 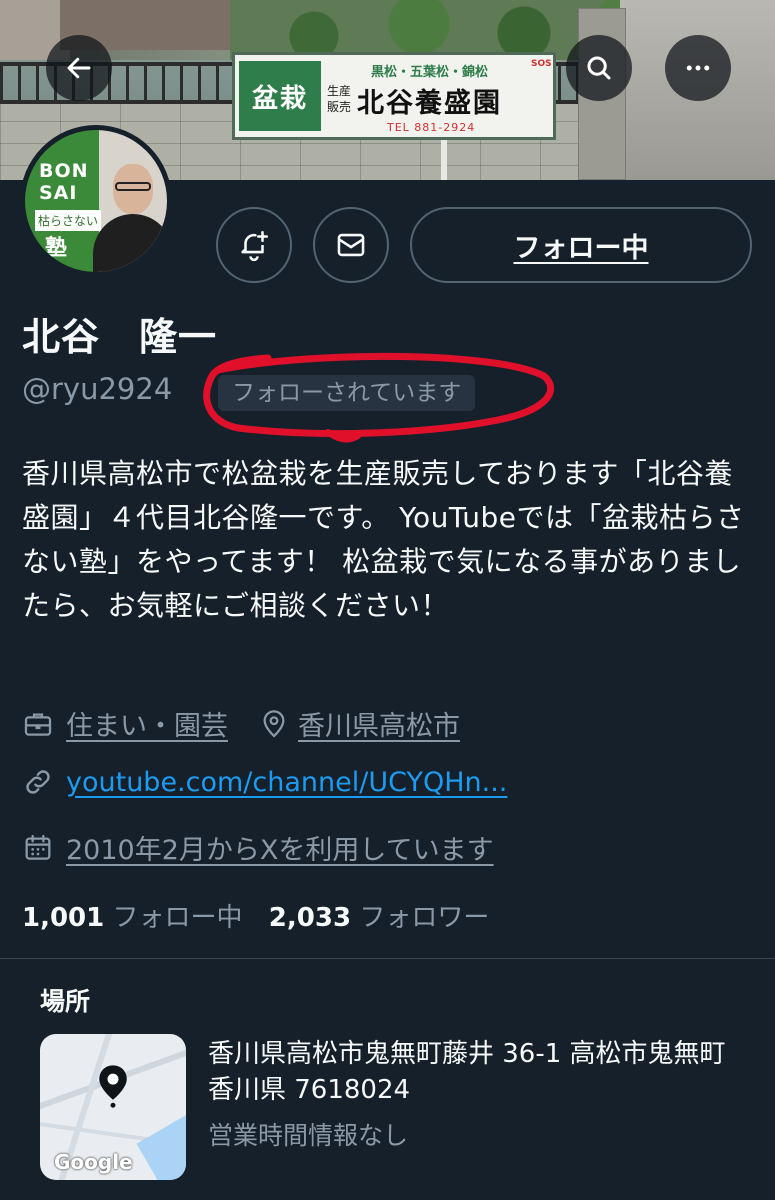 I want to click on following-label: フォロー中, so click(x=177, y=918).